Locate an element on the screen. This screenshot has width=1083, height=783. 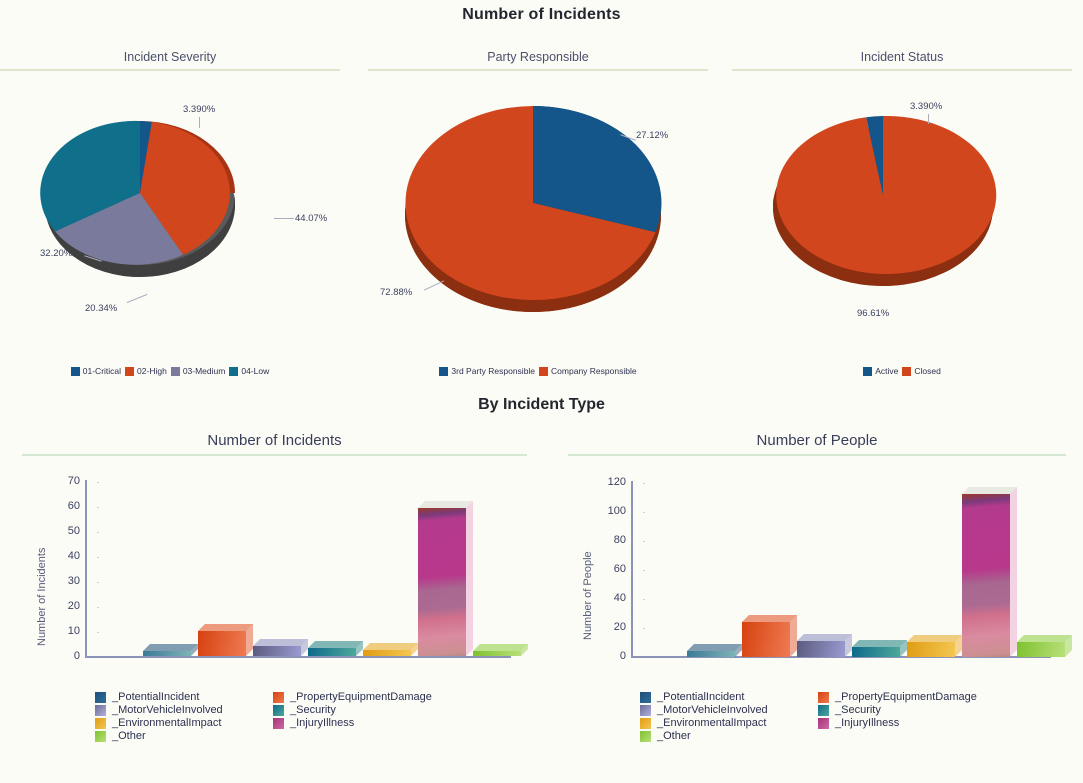
pie-svg-party is located at coordinates (533, 208).